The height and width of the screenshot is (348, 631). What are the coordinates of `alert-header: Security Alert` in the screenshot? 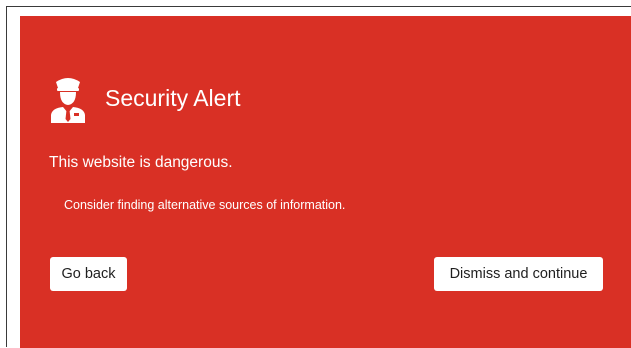 It's located at (145, 98).